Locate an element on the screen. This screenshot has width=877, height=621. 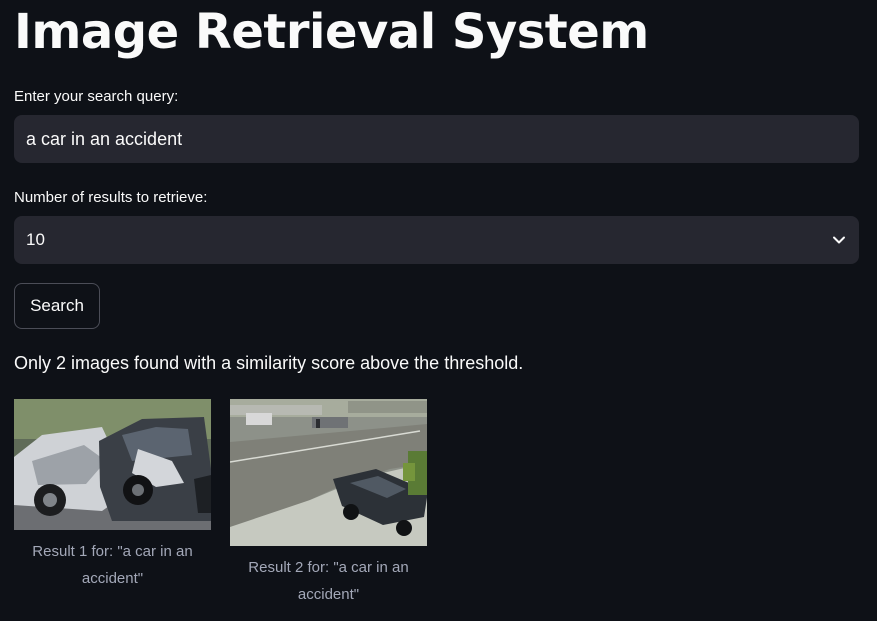
search-button: Search is located at coordinates (57, 306).